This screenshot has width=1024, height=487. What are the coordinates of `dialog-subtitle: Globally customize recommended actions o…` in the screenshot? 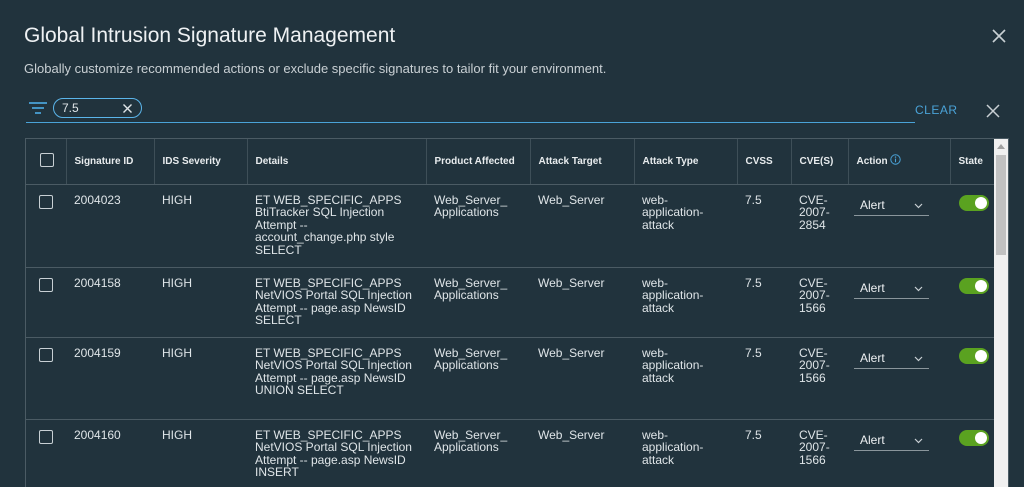 It's located at (315, 68).